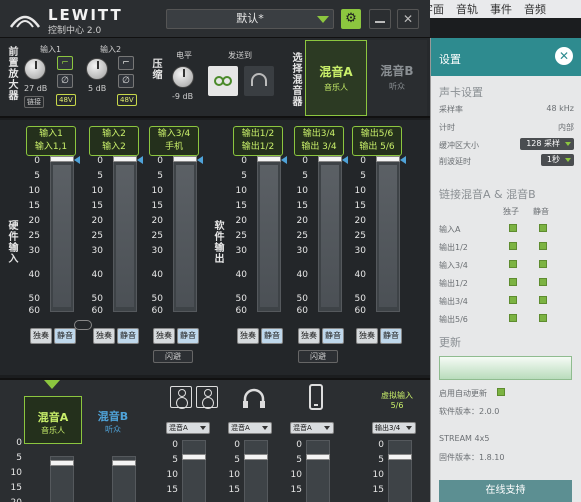 The height and width of the screenshot is (502, 581). I want to click on auto-update-checkbox, so click(501, 392).